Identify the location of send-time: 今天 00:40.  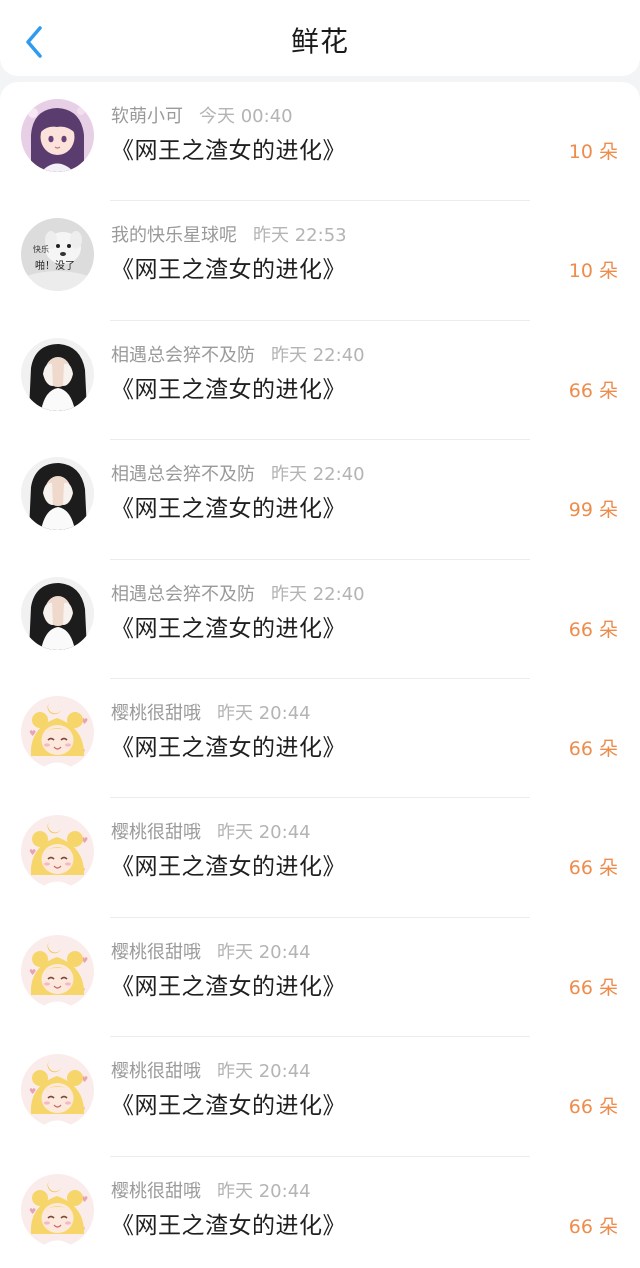
(246, 116).